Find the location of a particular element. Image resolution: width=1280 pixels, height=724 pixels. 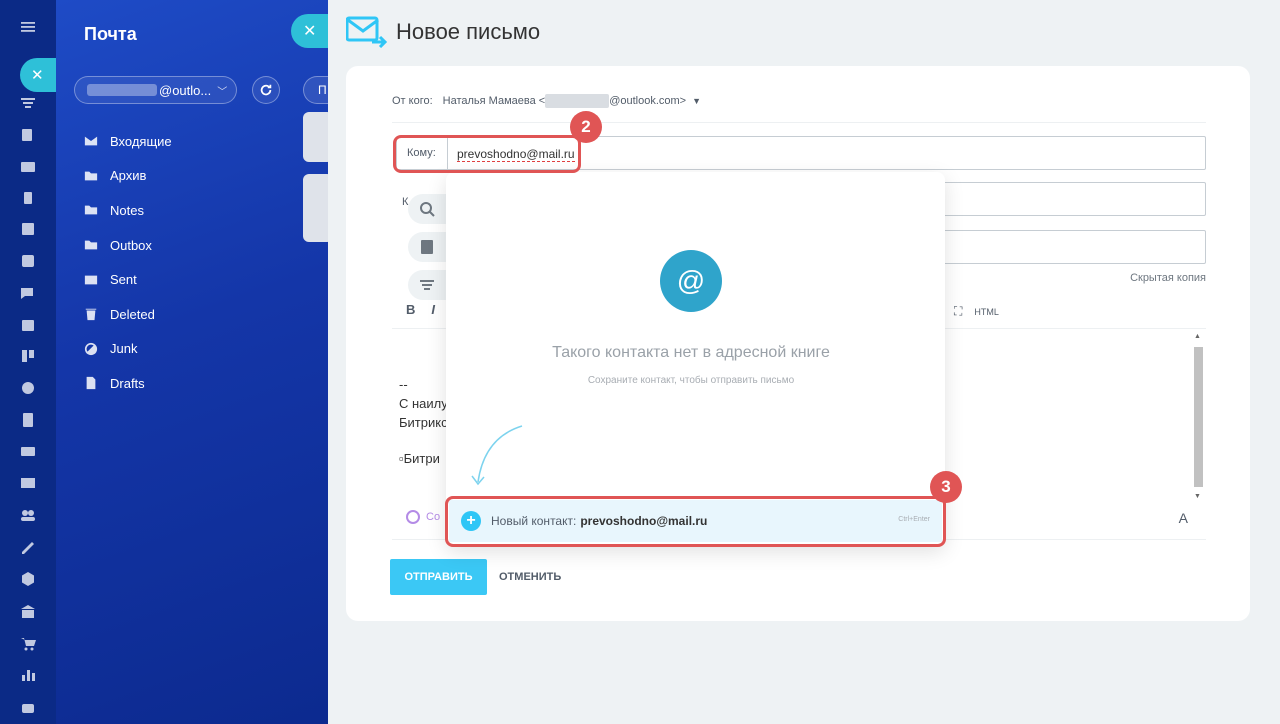

left-rail: ✕ is located at coordinates (28, 362).